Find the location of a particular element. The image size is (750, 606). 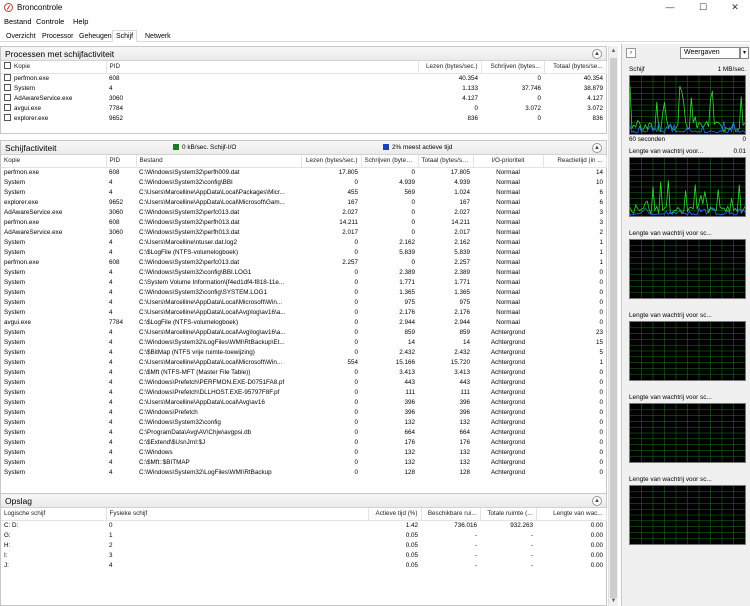

menu-bestand: Bestand is located at coordinates (18, 21).